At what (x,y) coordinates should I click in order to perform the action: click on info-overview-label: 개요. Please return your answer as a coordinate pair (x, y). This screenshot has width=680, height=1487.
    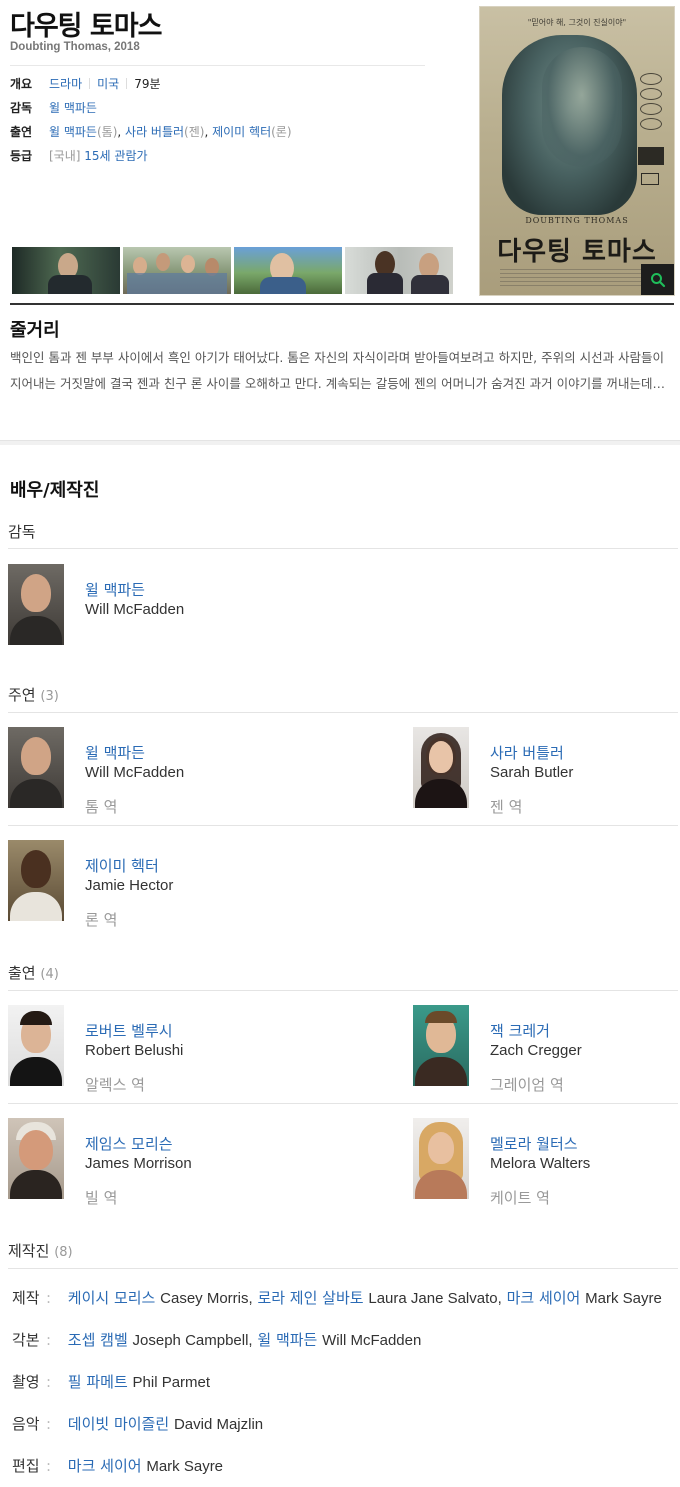
    Looking at the image, I should click on (21, 84).